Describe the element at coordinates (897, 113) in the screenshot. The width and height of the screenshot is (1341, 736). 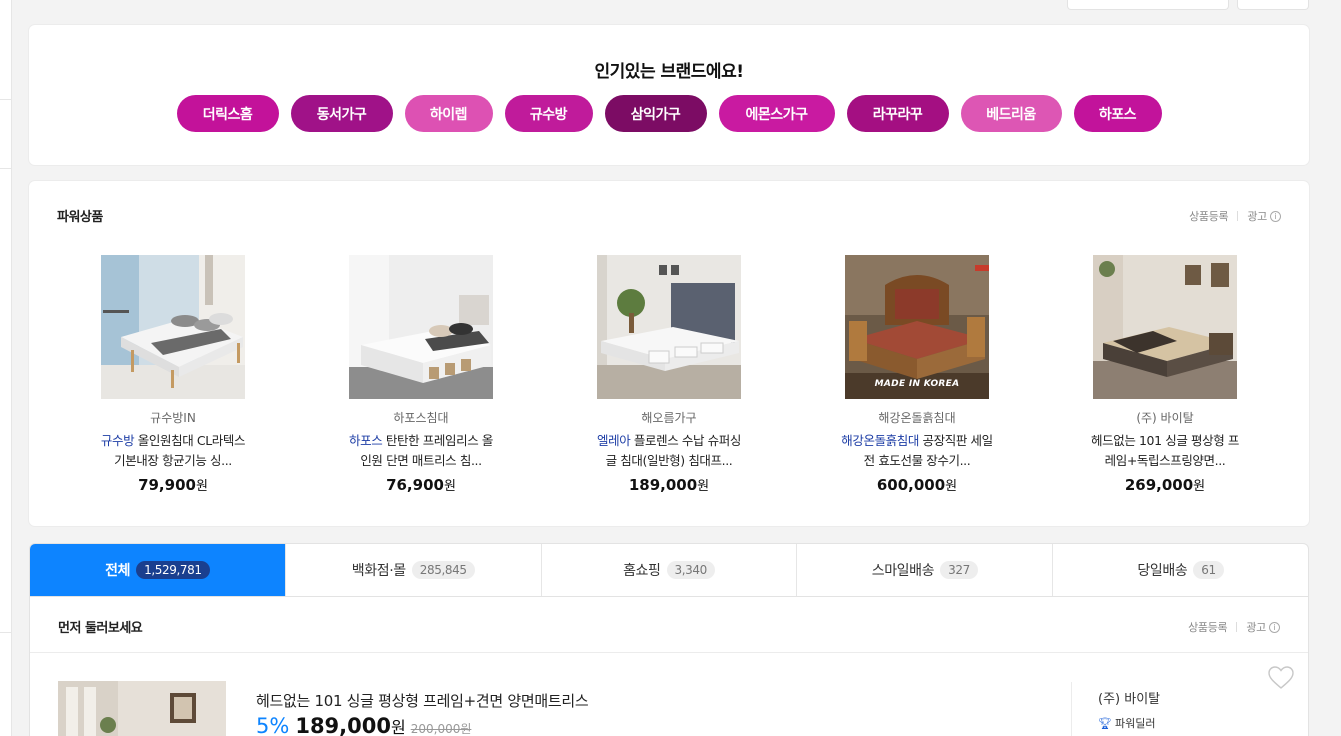
I see `brand-chip: 라꾸라꾸` at that location.